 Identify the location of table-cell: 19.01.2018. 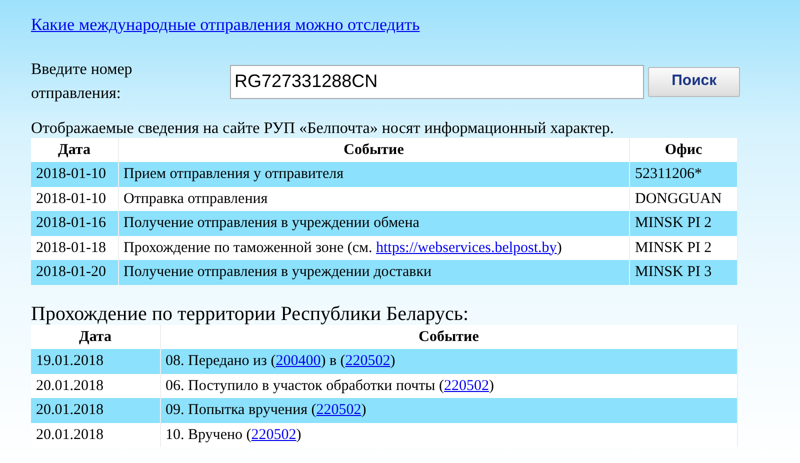
(95, 361).